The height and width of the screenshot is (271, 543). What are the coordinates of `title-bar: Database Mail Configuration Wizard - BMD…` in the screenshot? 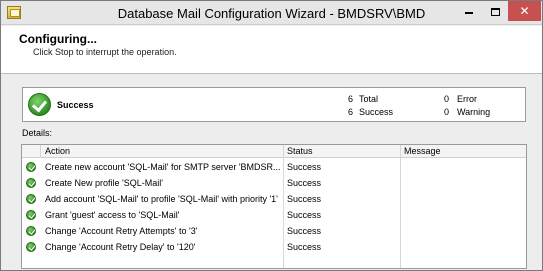 It's located at (271, 13).